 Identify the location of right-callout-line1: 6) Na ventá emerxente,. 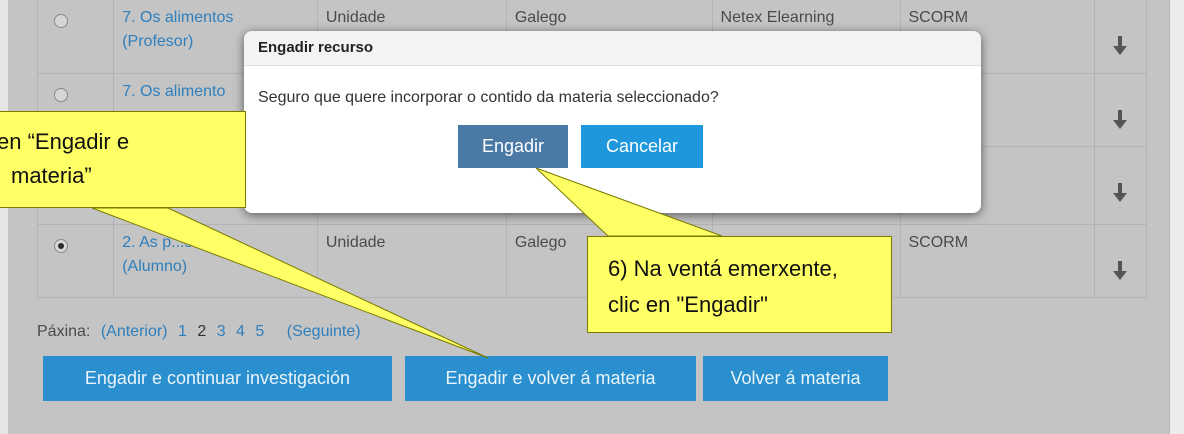
(723, 268).